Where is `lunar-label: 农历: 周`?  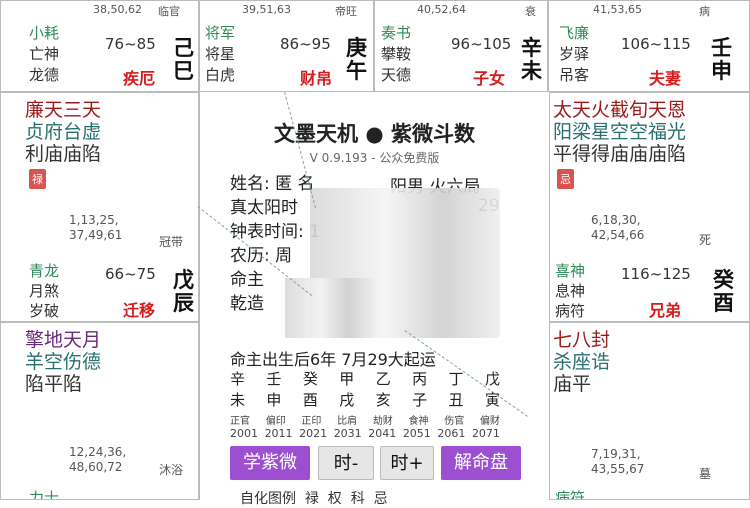 lunar-label: 农历: 周 is located at coordinates (261, 256).